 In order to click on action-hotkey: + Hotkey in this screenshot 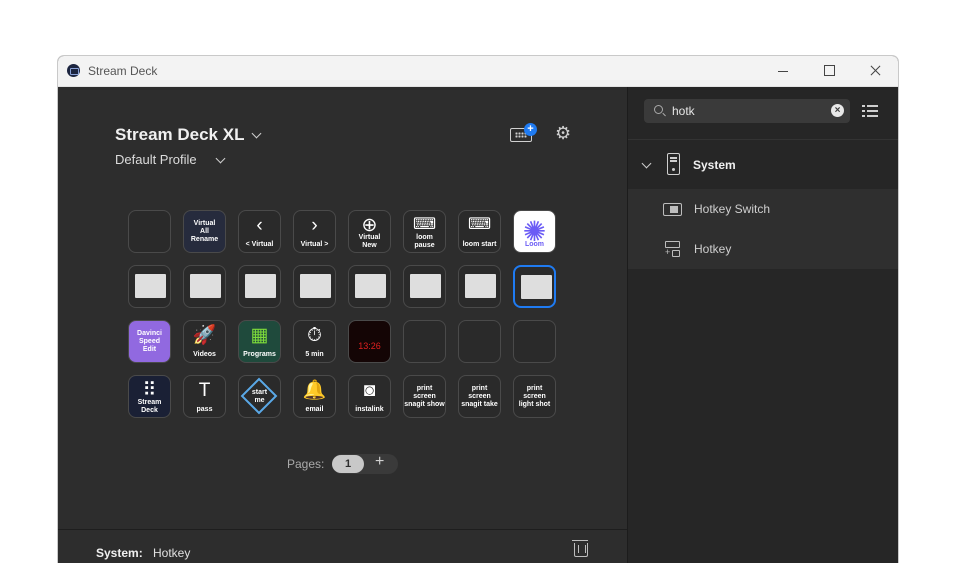, I will do `click(763, 249)`.